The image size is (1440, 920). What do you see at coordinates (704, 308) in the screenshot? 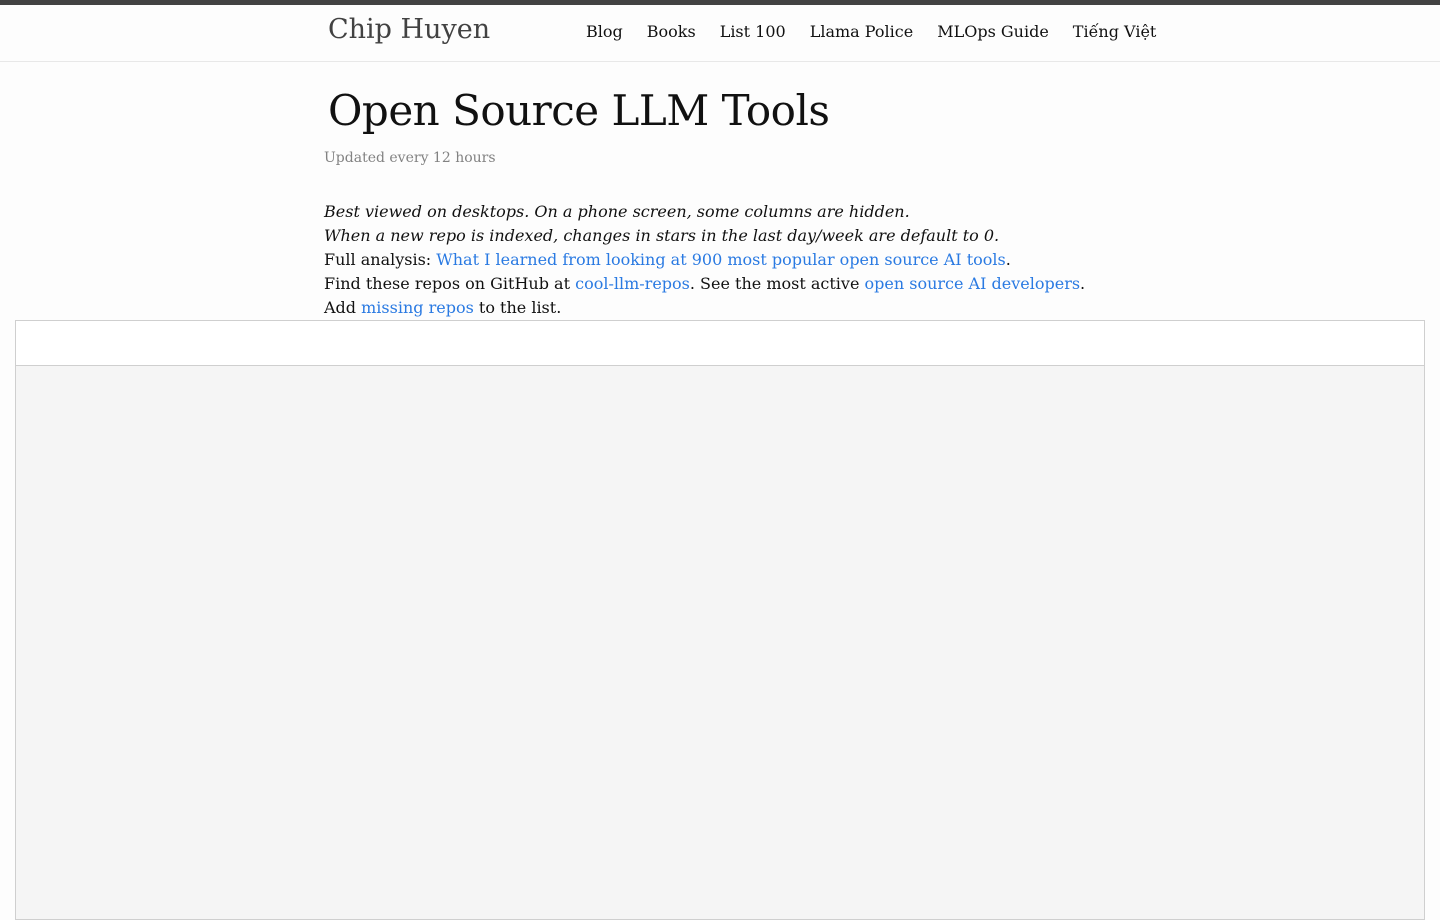
I see `intro-line-missing-repos: Add missing repos to the list.` at bounding box center [704, 308].